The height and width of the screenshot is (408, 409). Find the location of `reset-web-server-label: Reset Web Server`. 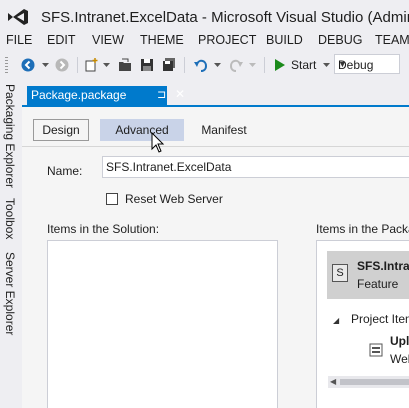

reset-web-server-label: Reset Web Server is located at coordinates (174, 199).